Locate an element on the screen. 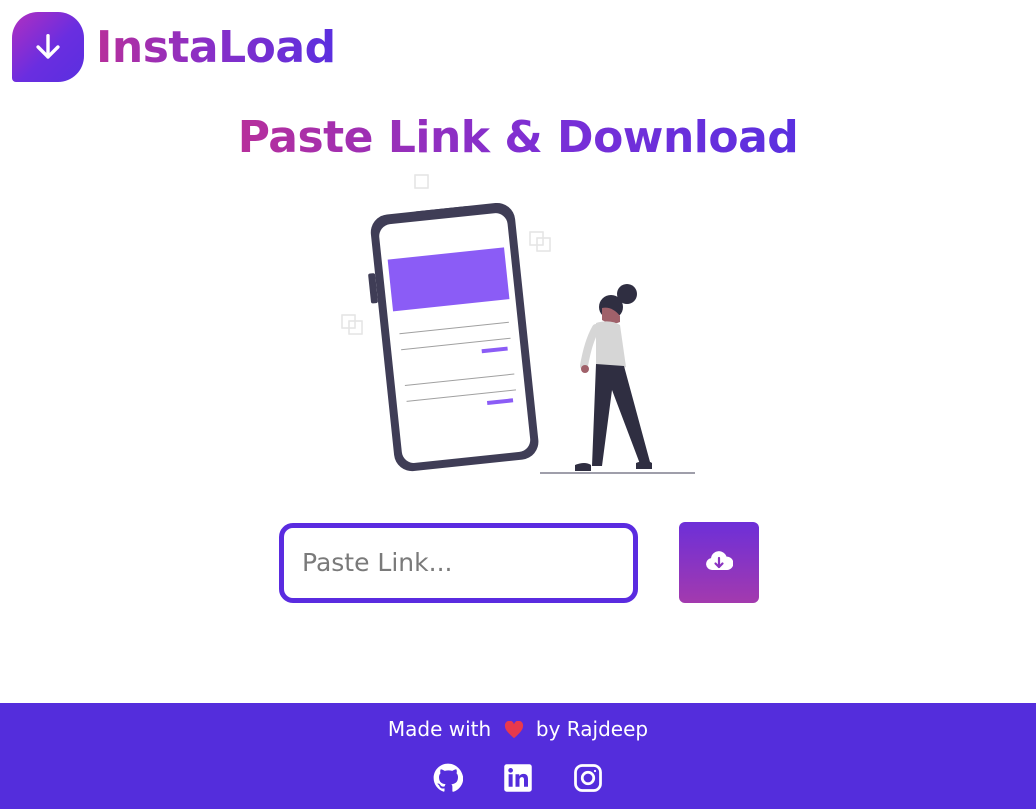 The image size is (1036, 809). github-link is located at coordinates (448, 780).